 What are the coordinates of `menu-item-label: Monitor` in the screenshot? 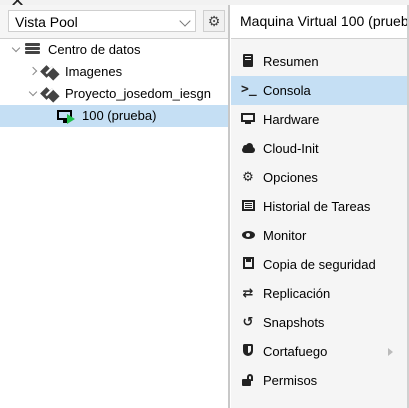 It's located at (285, 235).